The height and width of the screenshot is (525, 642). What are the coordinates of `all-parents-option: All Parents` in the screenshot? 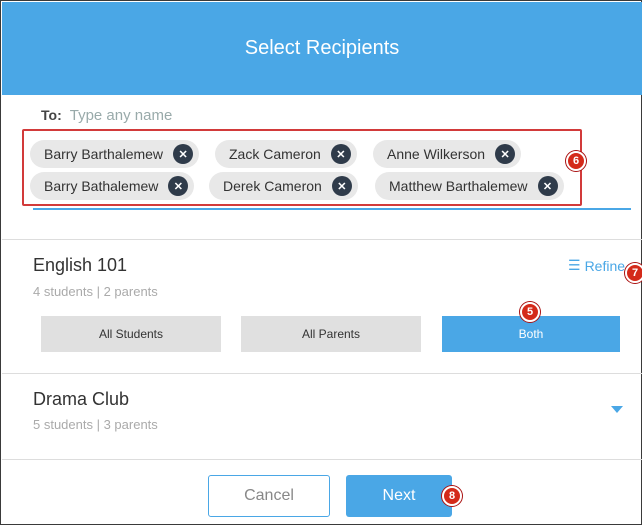 It's located at (331, 334).